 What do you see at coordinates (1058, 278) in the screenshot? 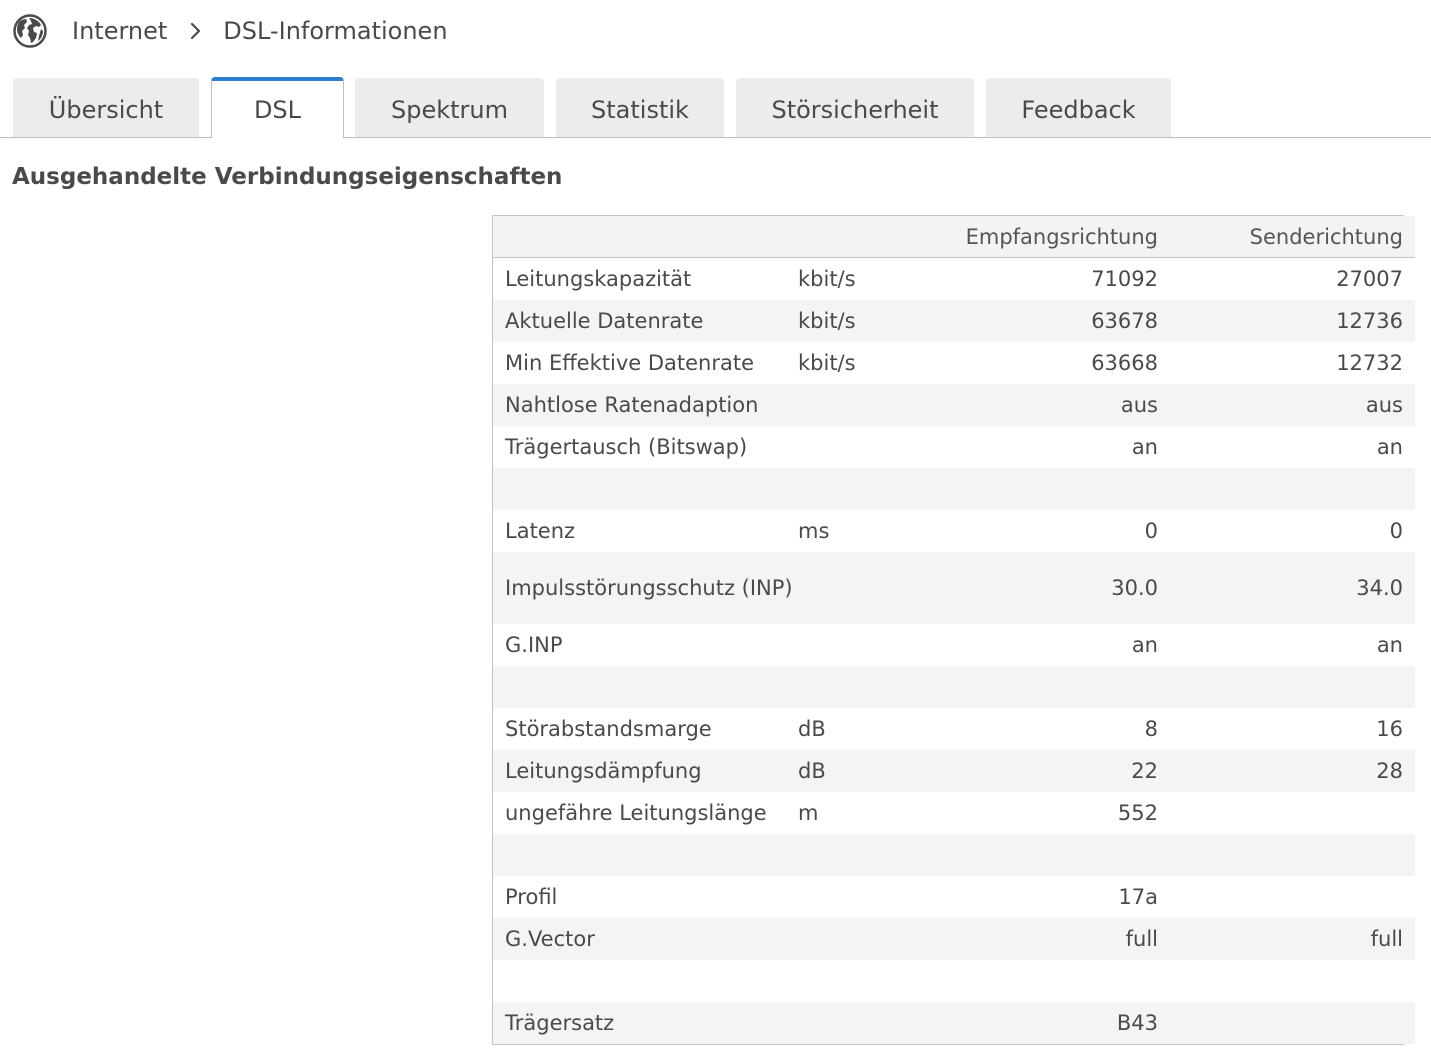
I see `row-value-empfang: 71092` at bounding box center [1058, 278].